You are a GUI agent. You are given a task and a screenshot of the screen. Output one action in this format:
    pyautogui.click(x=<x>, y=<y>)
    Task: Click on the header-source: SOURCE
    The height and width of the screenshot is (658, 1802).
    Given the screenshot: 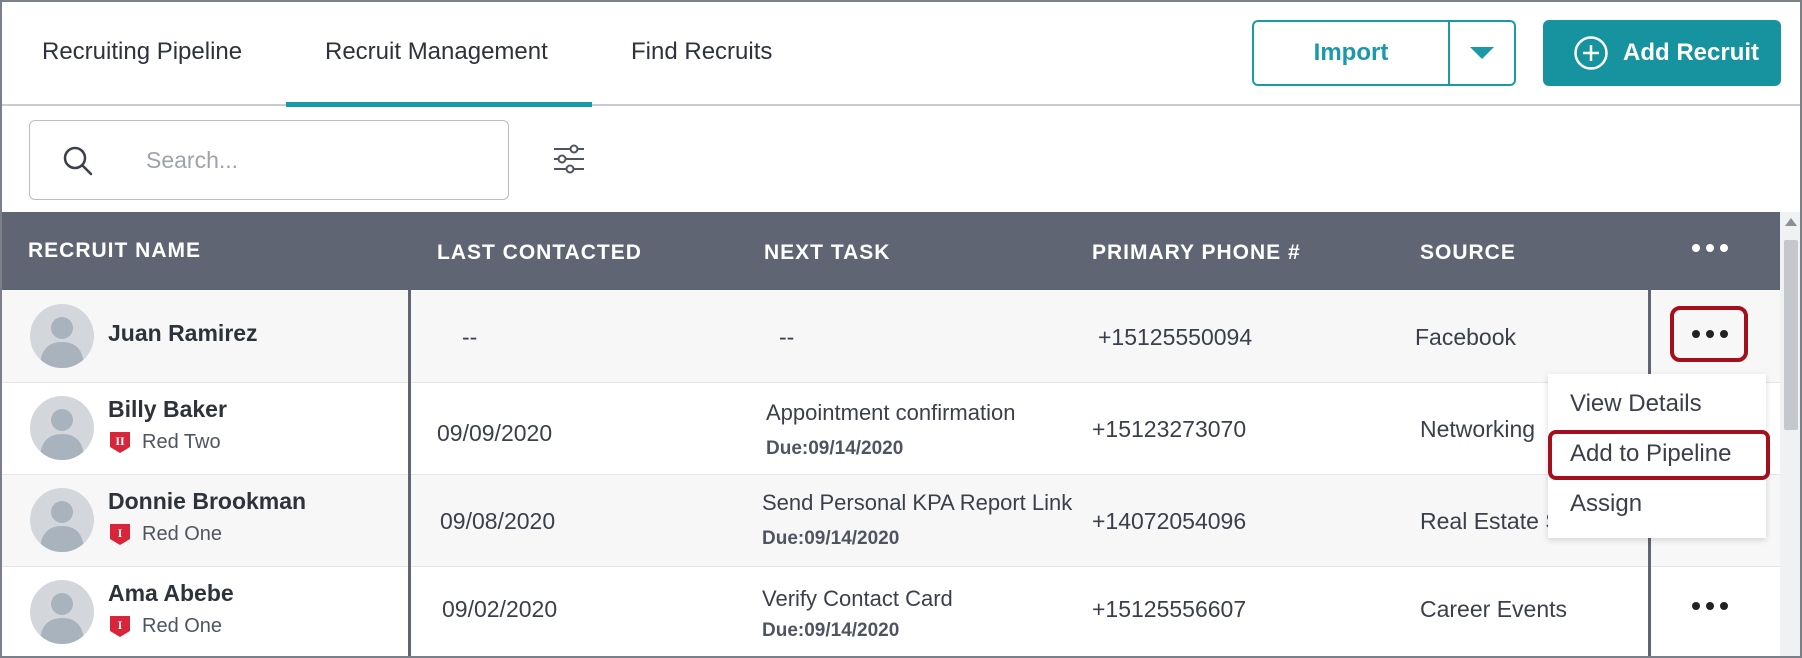 What is the action you would take?
    pyautogui.click(x=1468, y=253)
    